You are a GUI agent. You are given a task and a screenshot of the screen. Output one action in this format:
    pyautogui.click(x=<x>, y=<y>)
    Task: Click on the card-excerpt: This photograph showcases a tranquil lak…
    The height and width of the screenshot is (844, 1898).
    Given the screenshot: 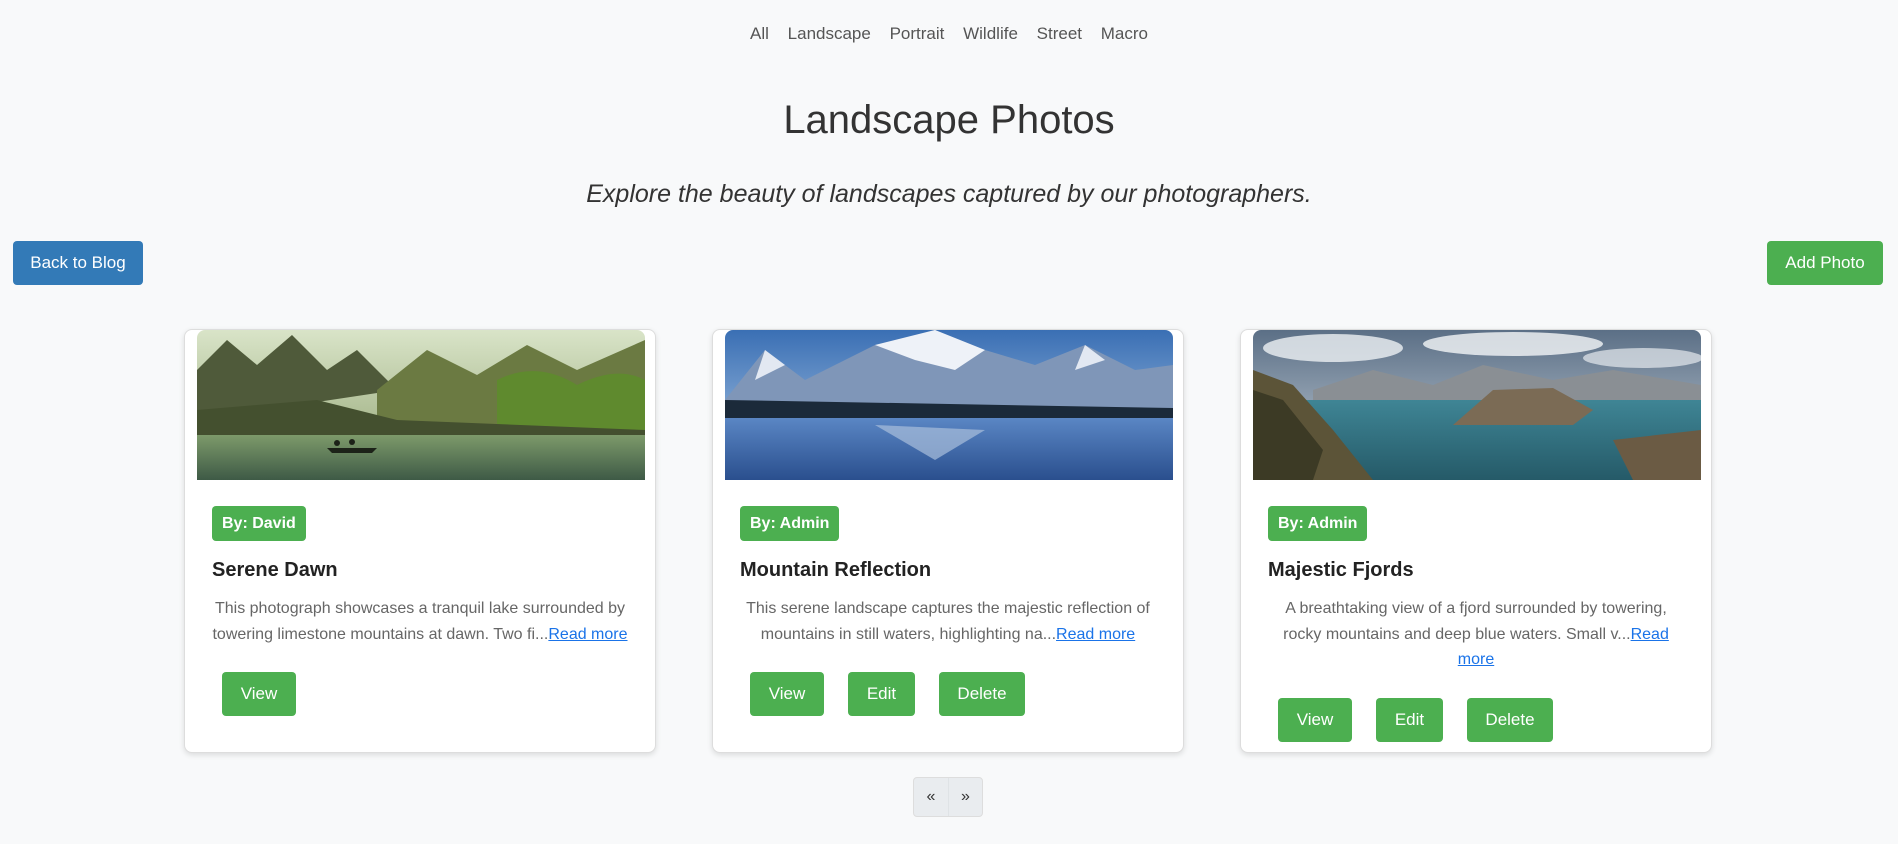 What is the action you would take?
    pyautogui.click(x=420, y=621)
    